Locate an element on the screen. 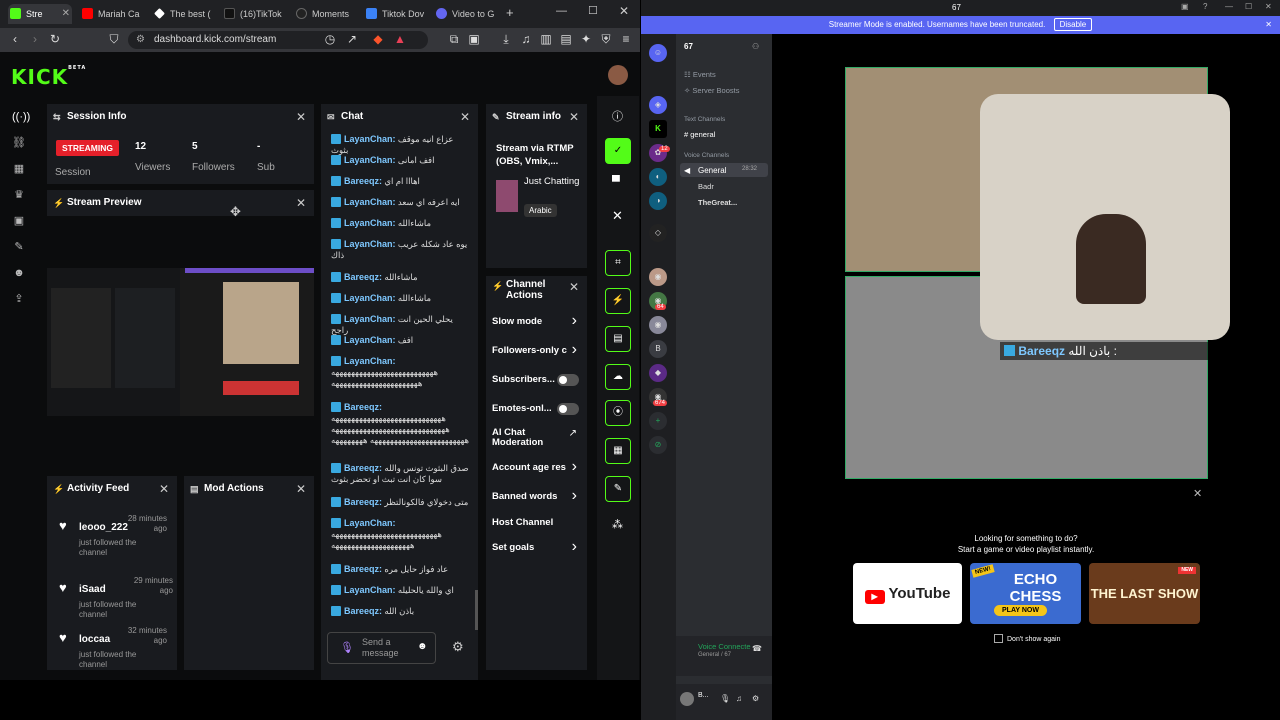 The height and width of the screenshot is (720, 1280). extensions-icon: ⧉ is located at coordinates (454, 39).